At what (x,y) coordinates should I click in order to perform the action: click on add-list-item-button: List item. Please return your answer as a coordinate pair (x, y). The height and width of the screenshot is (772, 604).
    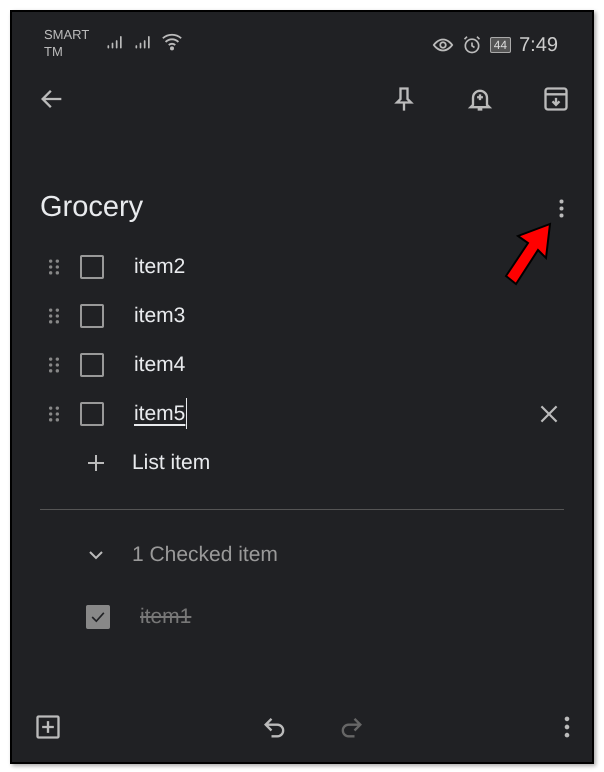
    Looking at the image, I should click on (147, 462).